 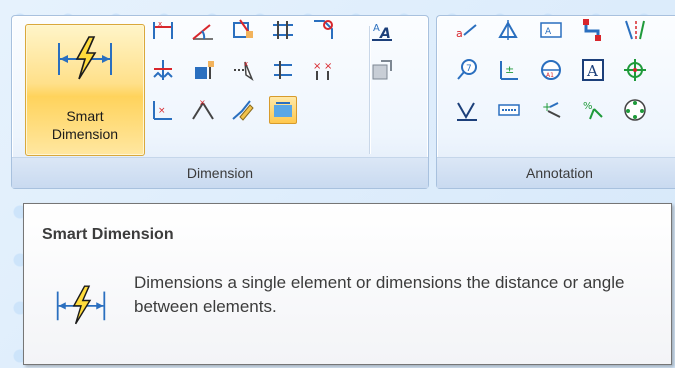 I want to click on datum-target-icon: ±, so click(x=509, y=70).